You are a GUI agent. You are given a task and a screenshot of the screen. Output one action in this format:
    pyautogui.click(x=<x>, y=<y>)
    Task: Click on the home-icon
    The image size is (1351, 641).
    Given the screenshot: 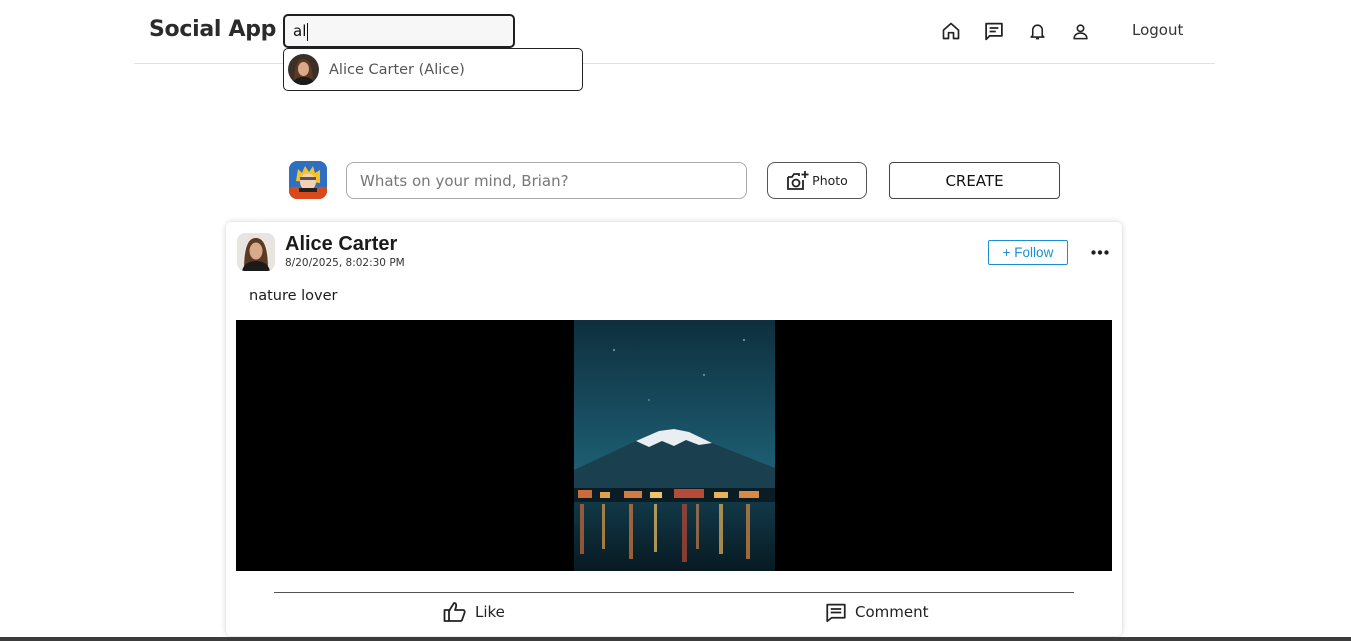 What is the action you would take?
    pyautogui.click(x=951, y=31)
    